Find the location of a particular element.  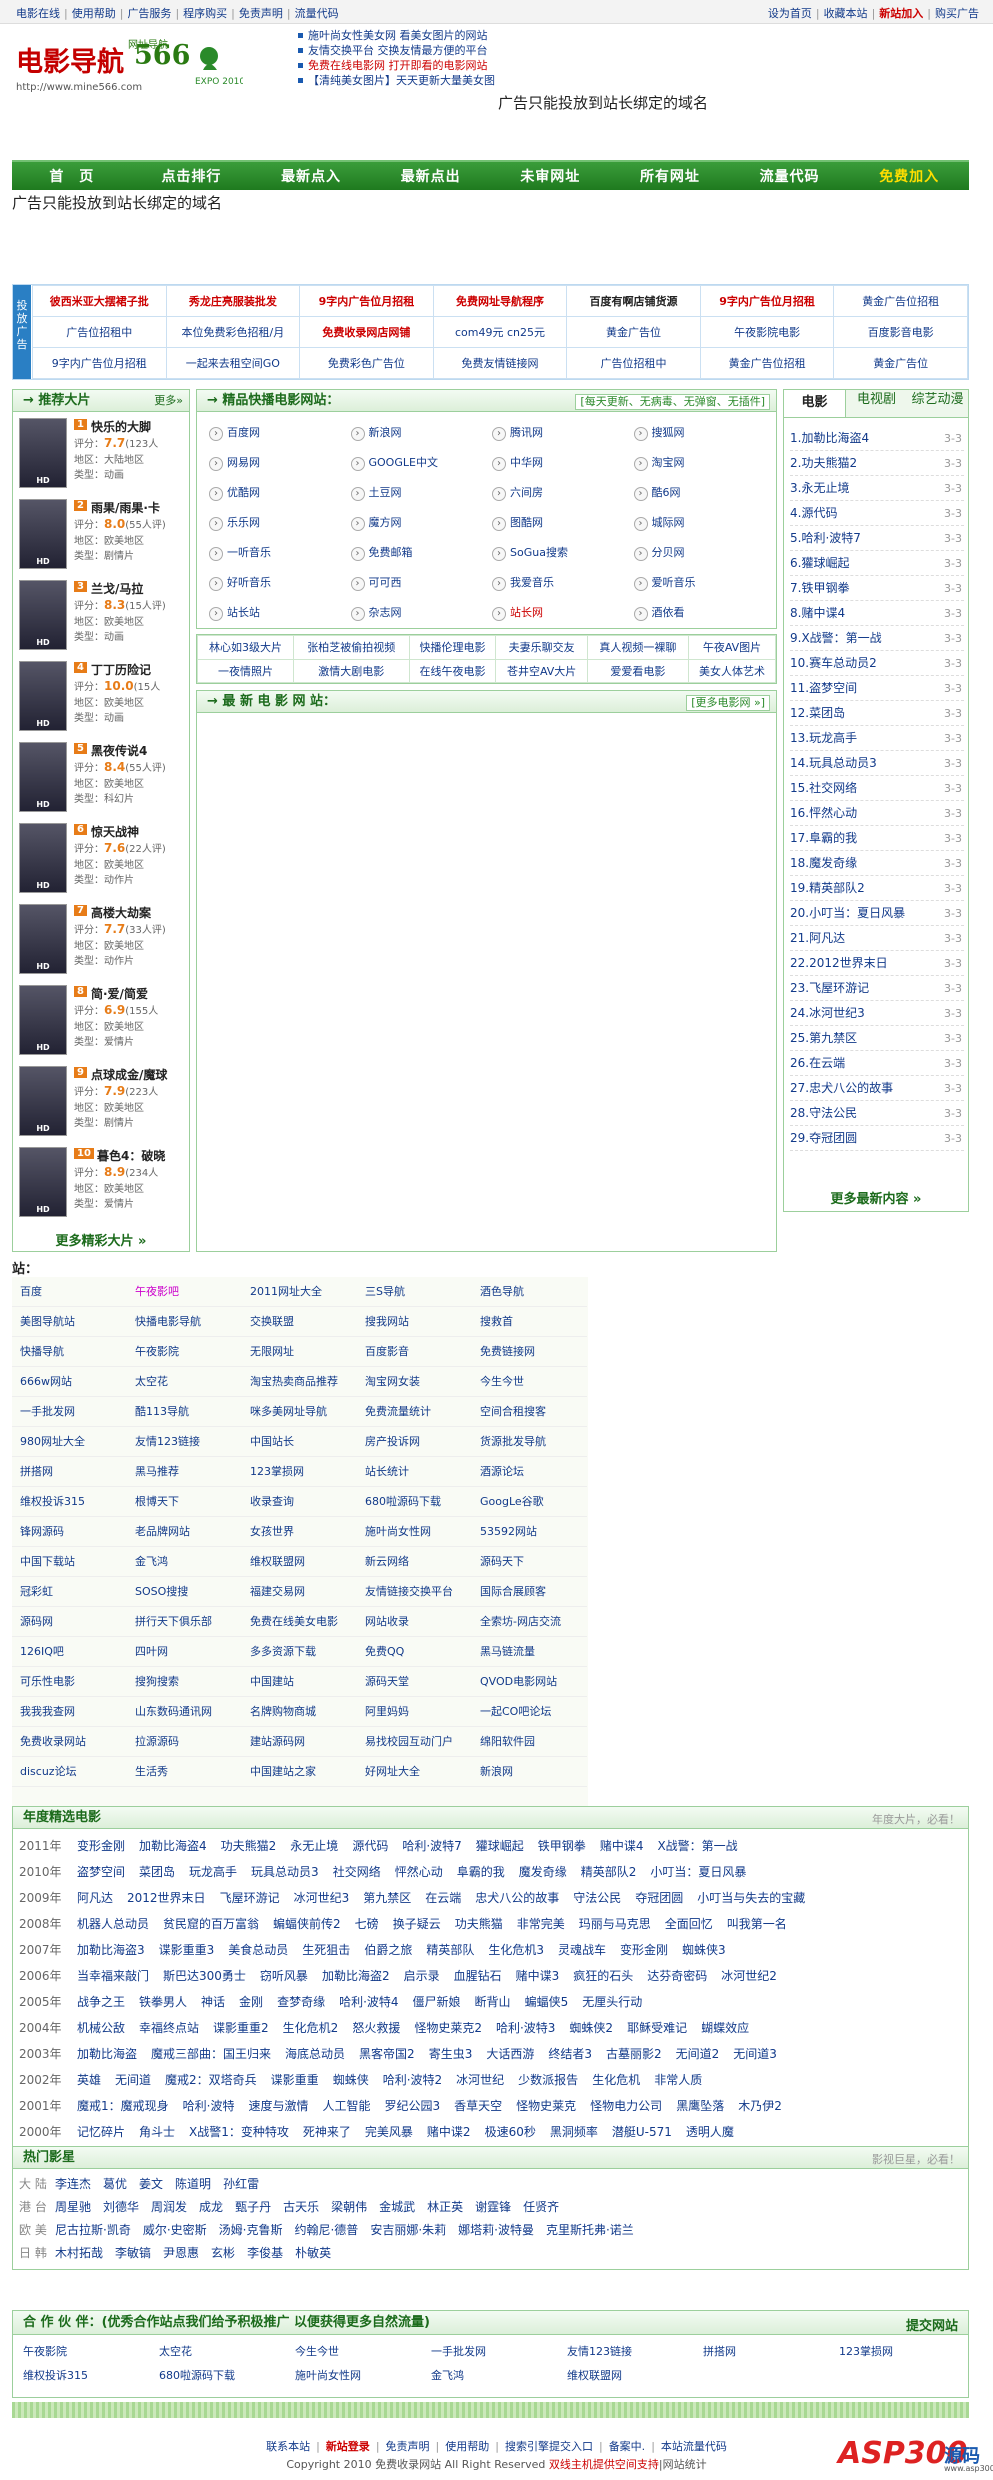

more-movies-link: 更多精彩大片 » is located at coordinates (101, 1239).